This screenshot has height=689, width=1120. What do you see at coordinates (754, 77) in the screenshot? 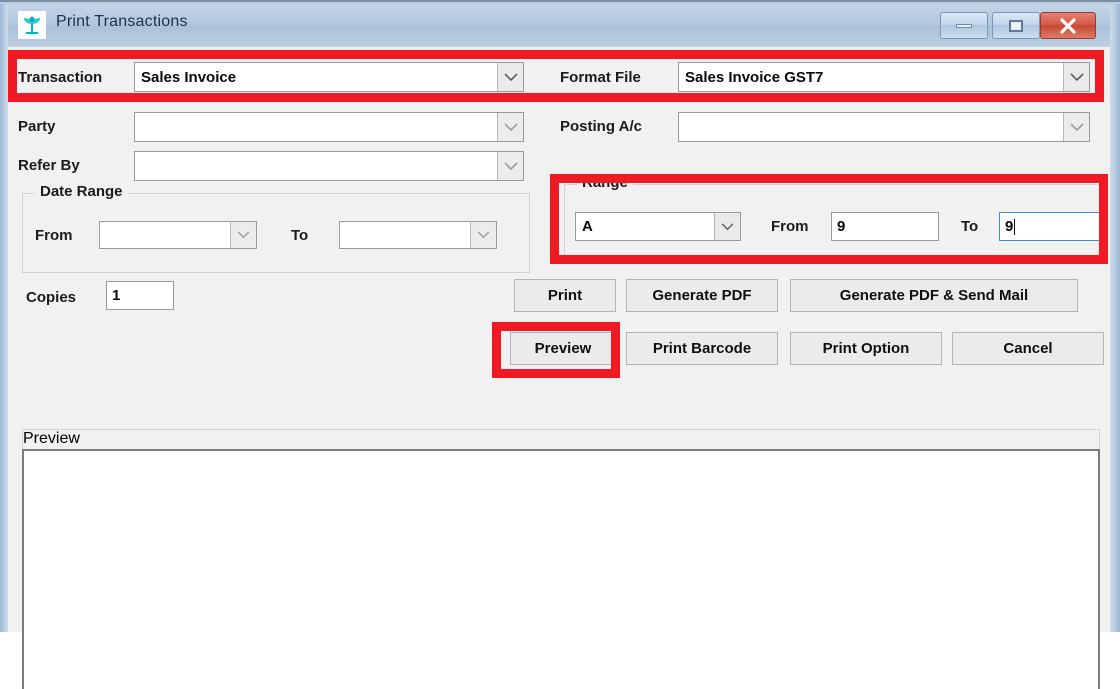
I see `format-file-value: Sales Invoice GST7` at bounding box center [754, 77].